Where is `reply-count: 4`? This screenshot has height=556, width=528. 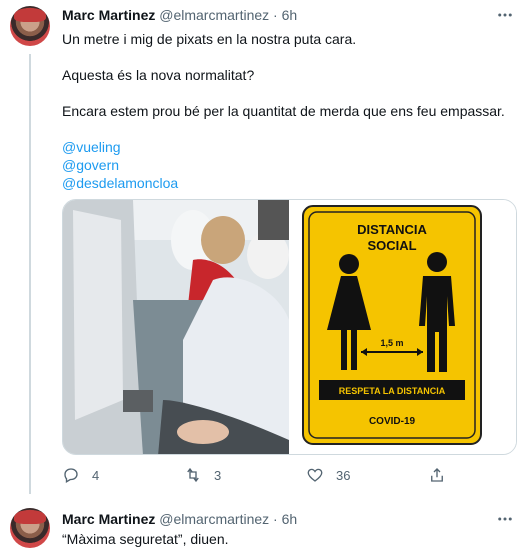
reply-count: 4 is located at coordinates (96, 475).